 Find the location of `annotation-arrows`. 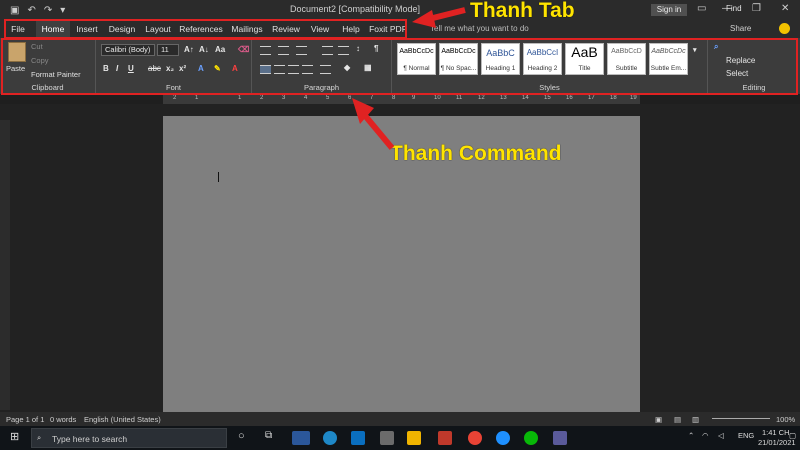

annotation-arrows is located at coordinates (409, 78).